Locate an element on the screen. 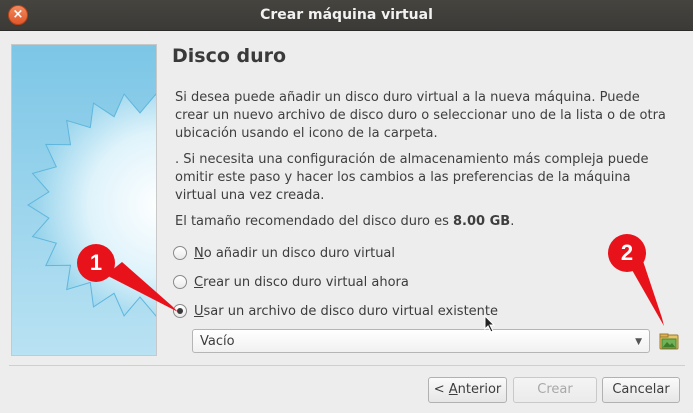 This screenshot has height=413, width=693. marker-1: 1 is located at coordinates (96, 263).